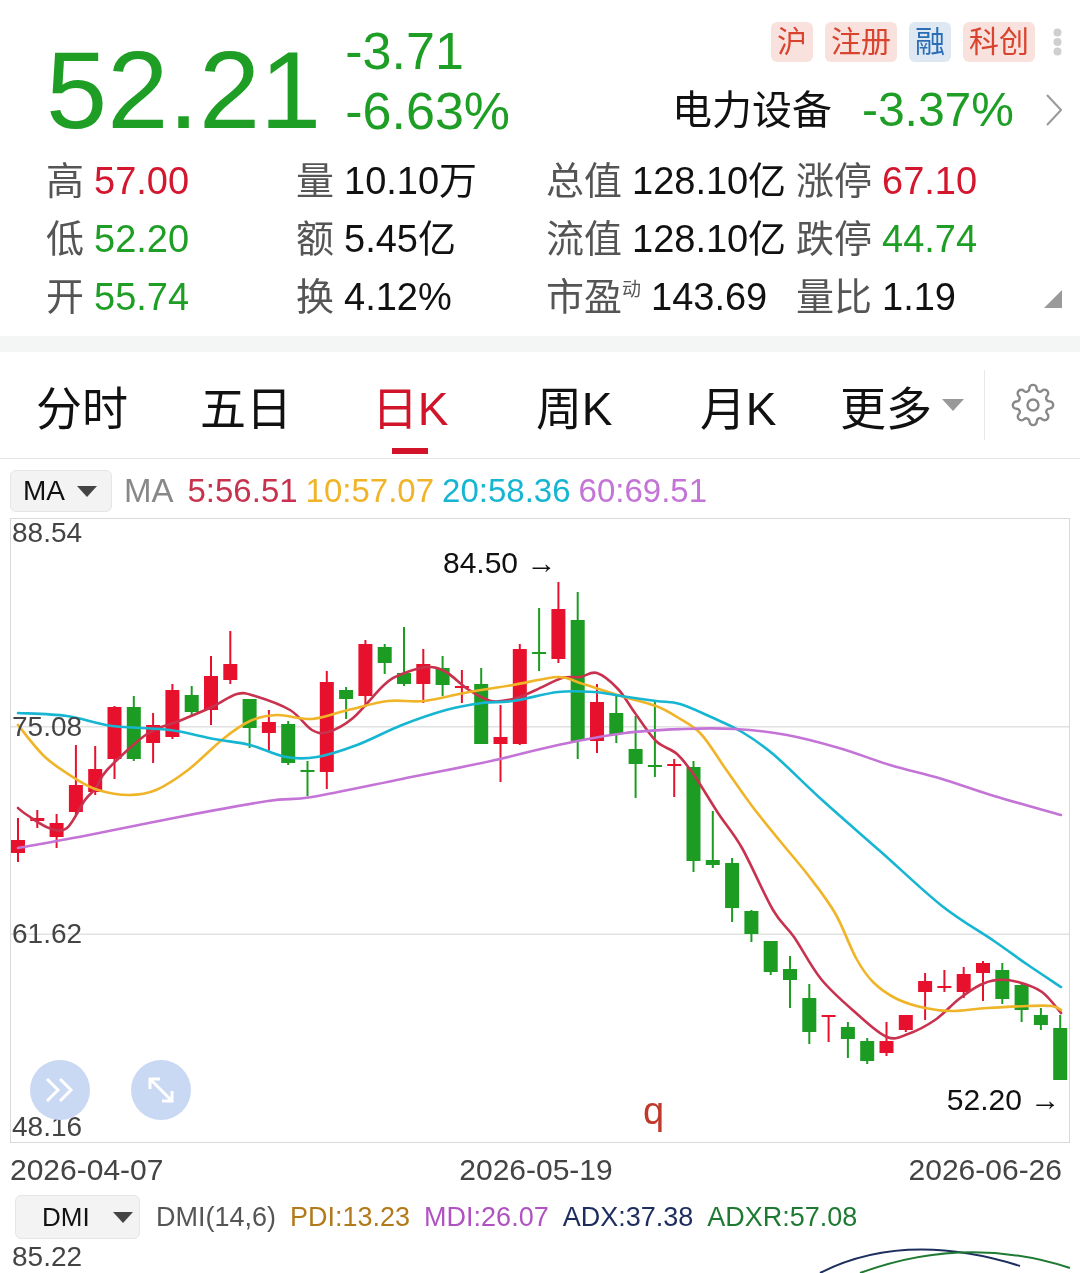 This screenshot has height=1273, width=1080. Describe the element at coordinates (584, 239) in the screenshot. I see `stat-label: 流值` at that location.